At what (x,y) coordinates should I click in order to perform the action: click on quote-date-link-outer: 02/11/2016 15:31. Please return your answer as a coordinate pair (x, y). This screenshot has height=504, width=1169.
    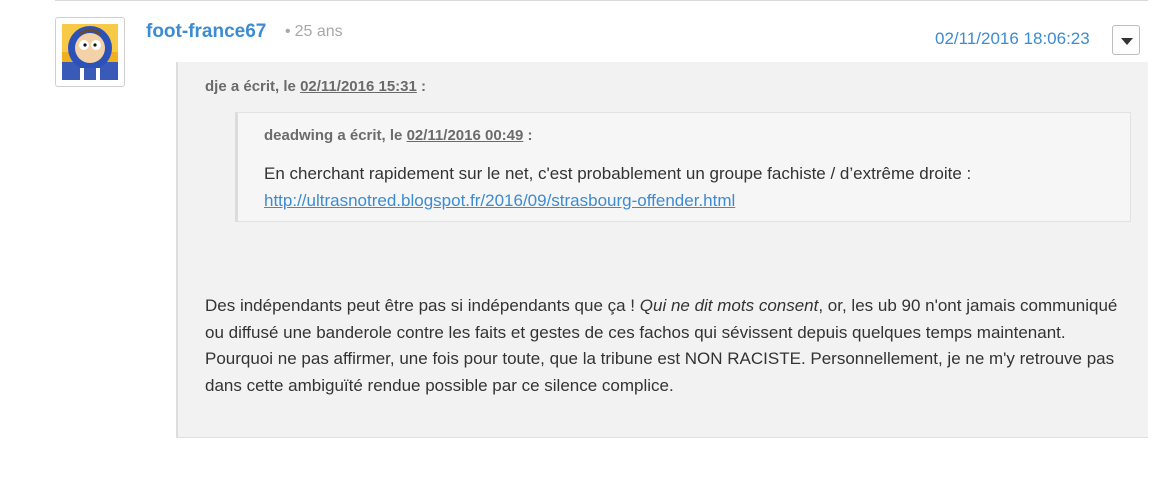
    Looking at the image, I should click on (358, 86).